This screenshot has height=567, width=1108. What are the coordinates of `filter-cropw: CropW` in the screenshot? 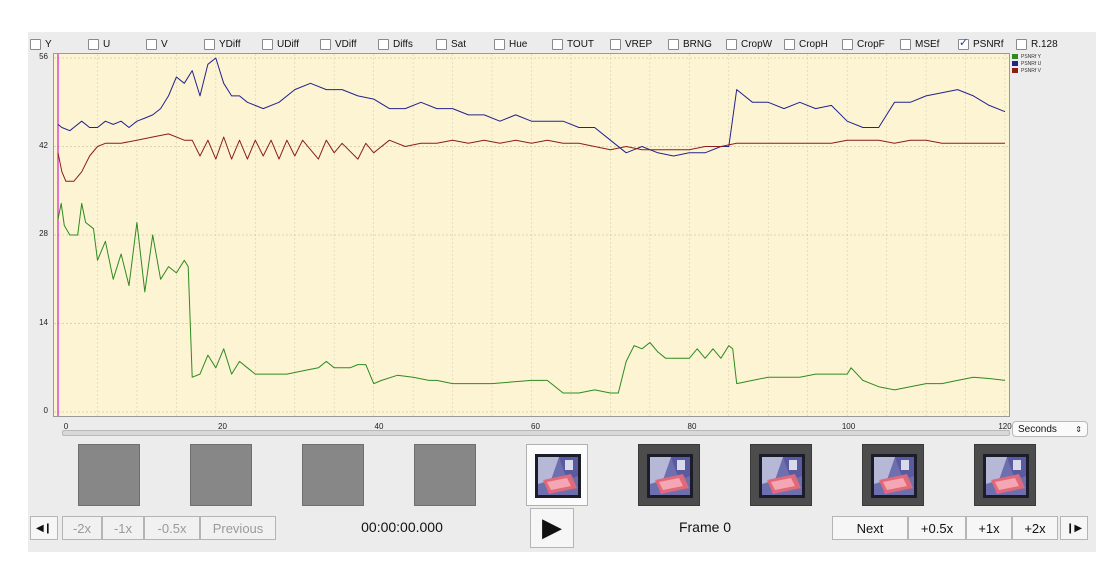 It's located at (755, 44).